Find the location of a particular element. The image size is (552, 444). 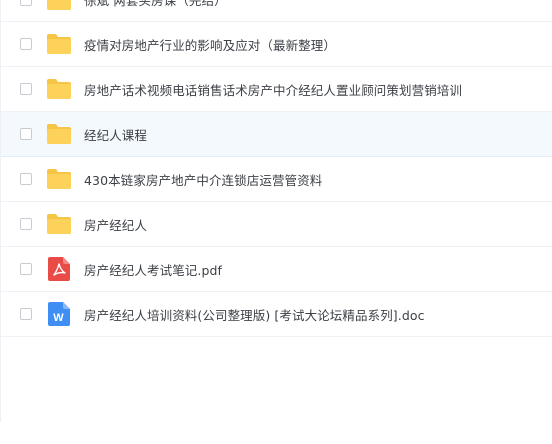

list-item: 430本链家房产地产中介连锁店运营管资料 is located at coordinates (276, 179).